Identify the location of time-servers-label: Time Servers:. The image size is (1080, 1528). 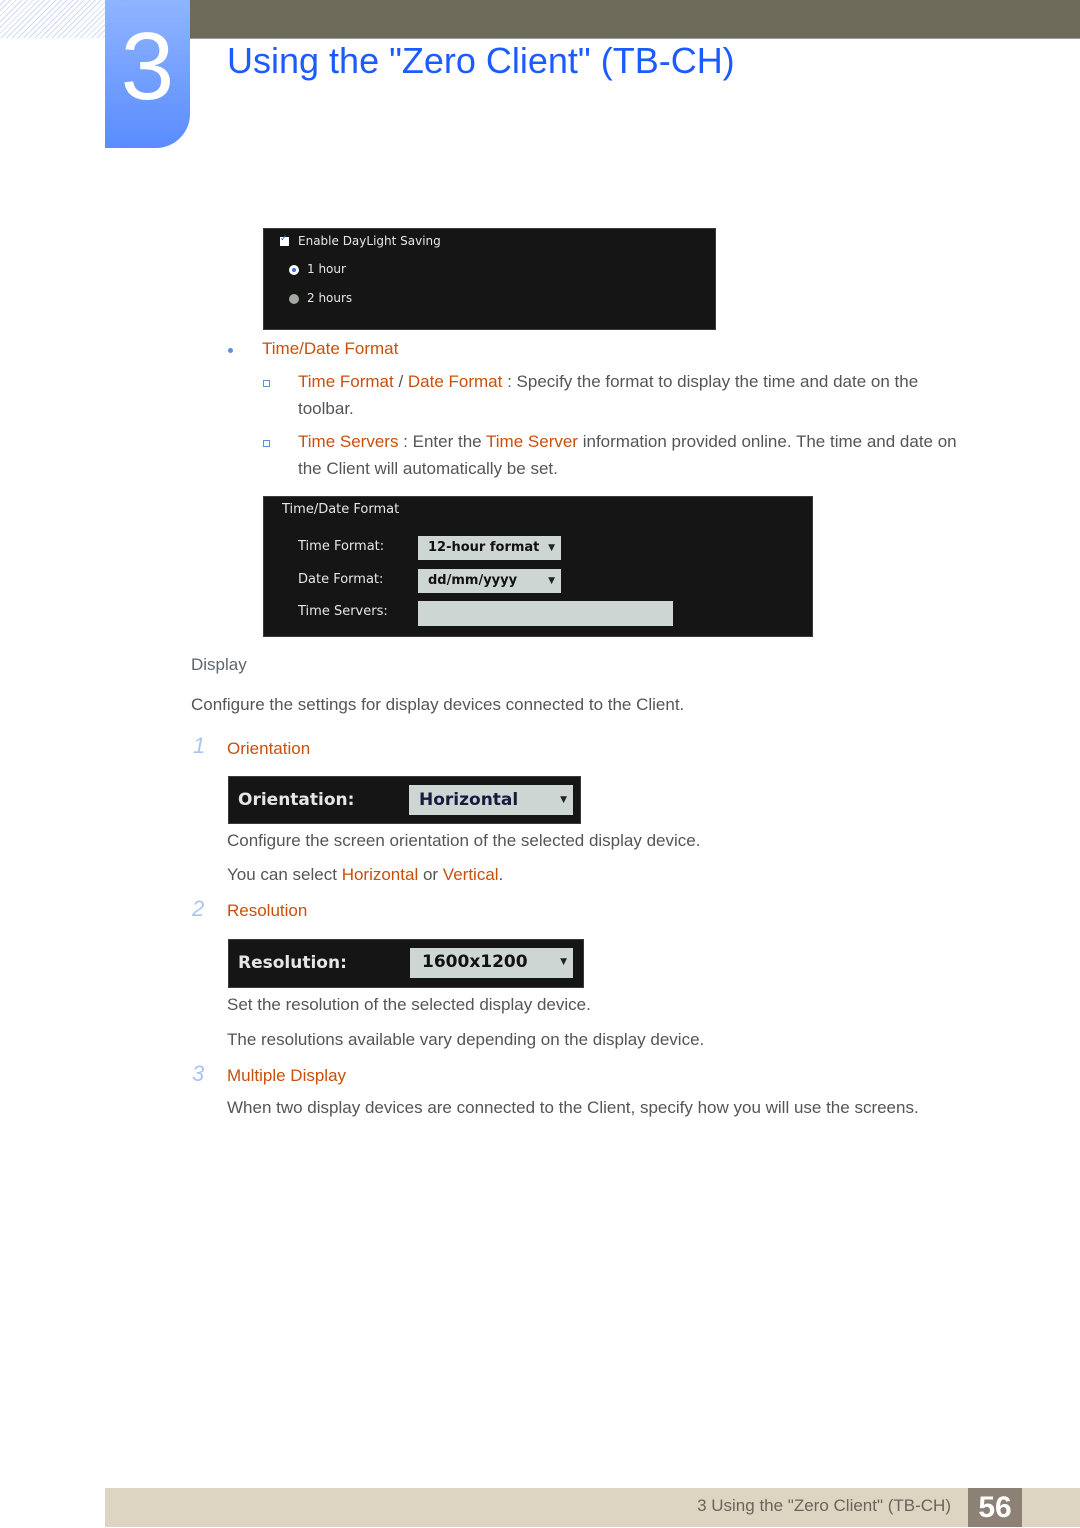
(343, 611).